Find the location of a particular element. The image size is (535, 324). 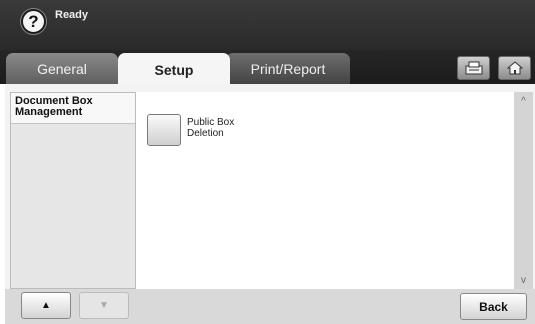

tab-setup: Setup is located at coordinates (174, 69).